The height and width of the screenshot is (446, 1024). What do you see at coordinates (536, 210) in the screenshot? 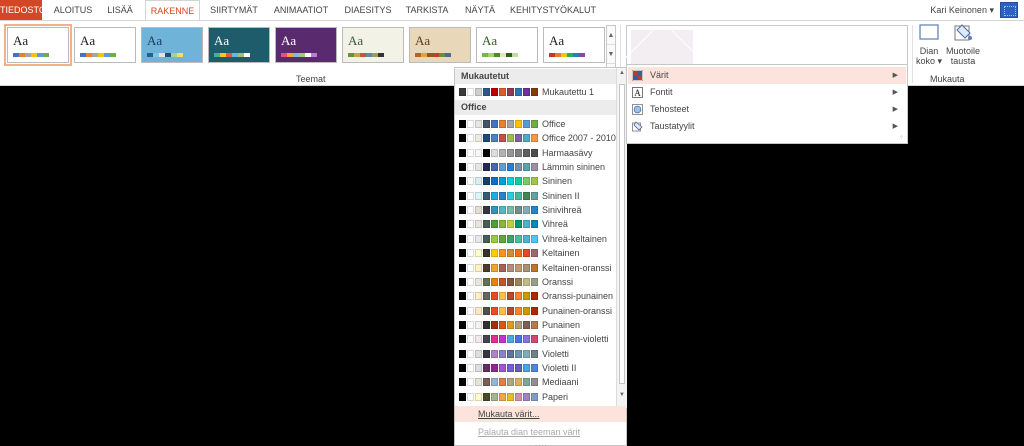
I see `palette-option: Sinivihreä` at bounding box center [536, 210].